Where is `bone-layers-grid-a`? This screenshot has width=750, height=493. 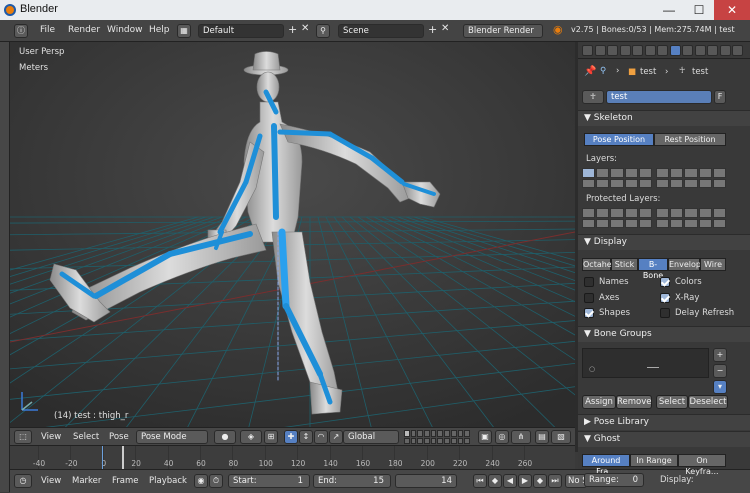 bone-layers-grid-a is located at coordinates (617, 178).